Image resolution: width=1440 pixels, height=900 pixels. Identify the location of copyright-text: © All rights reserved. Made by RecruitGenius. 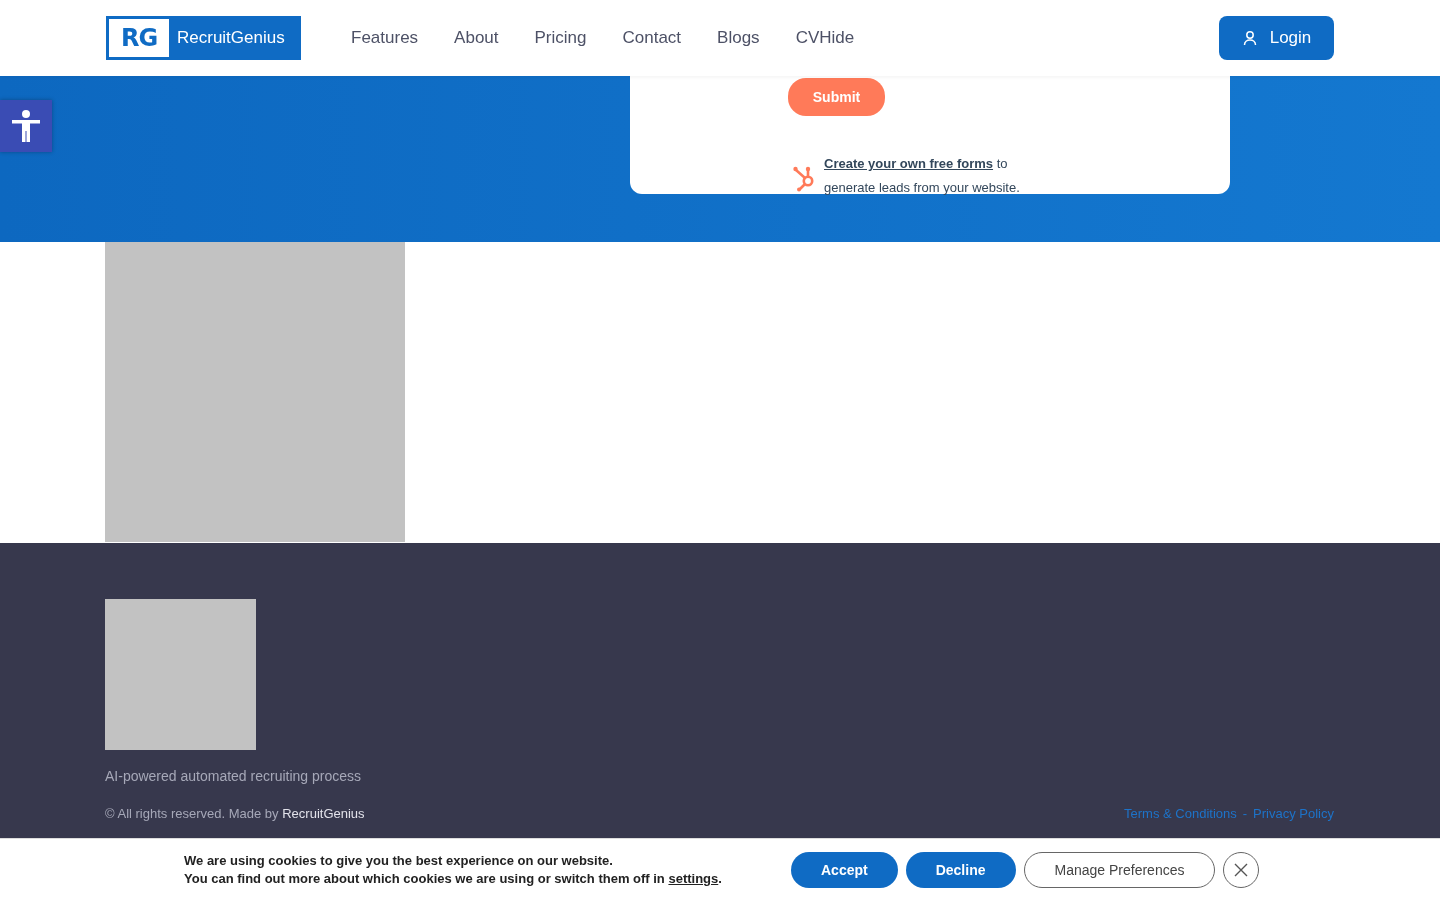
(235, 813).